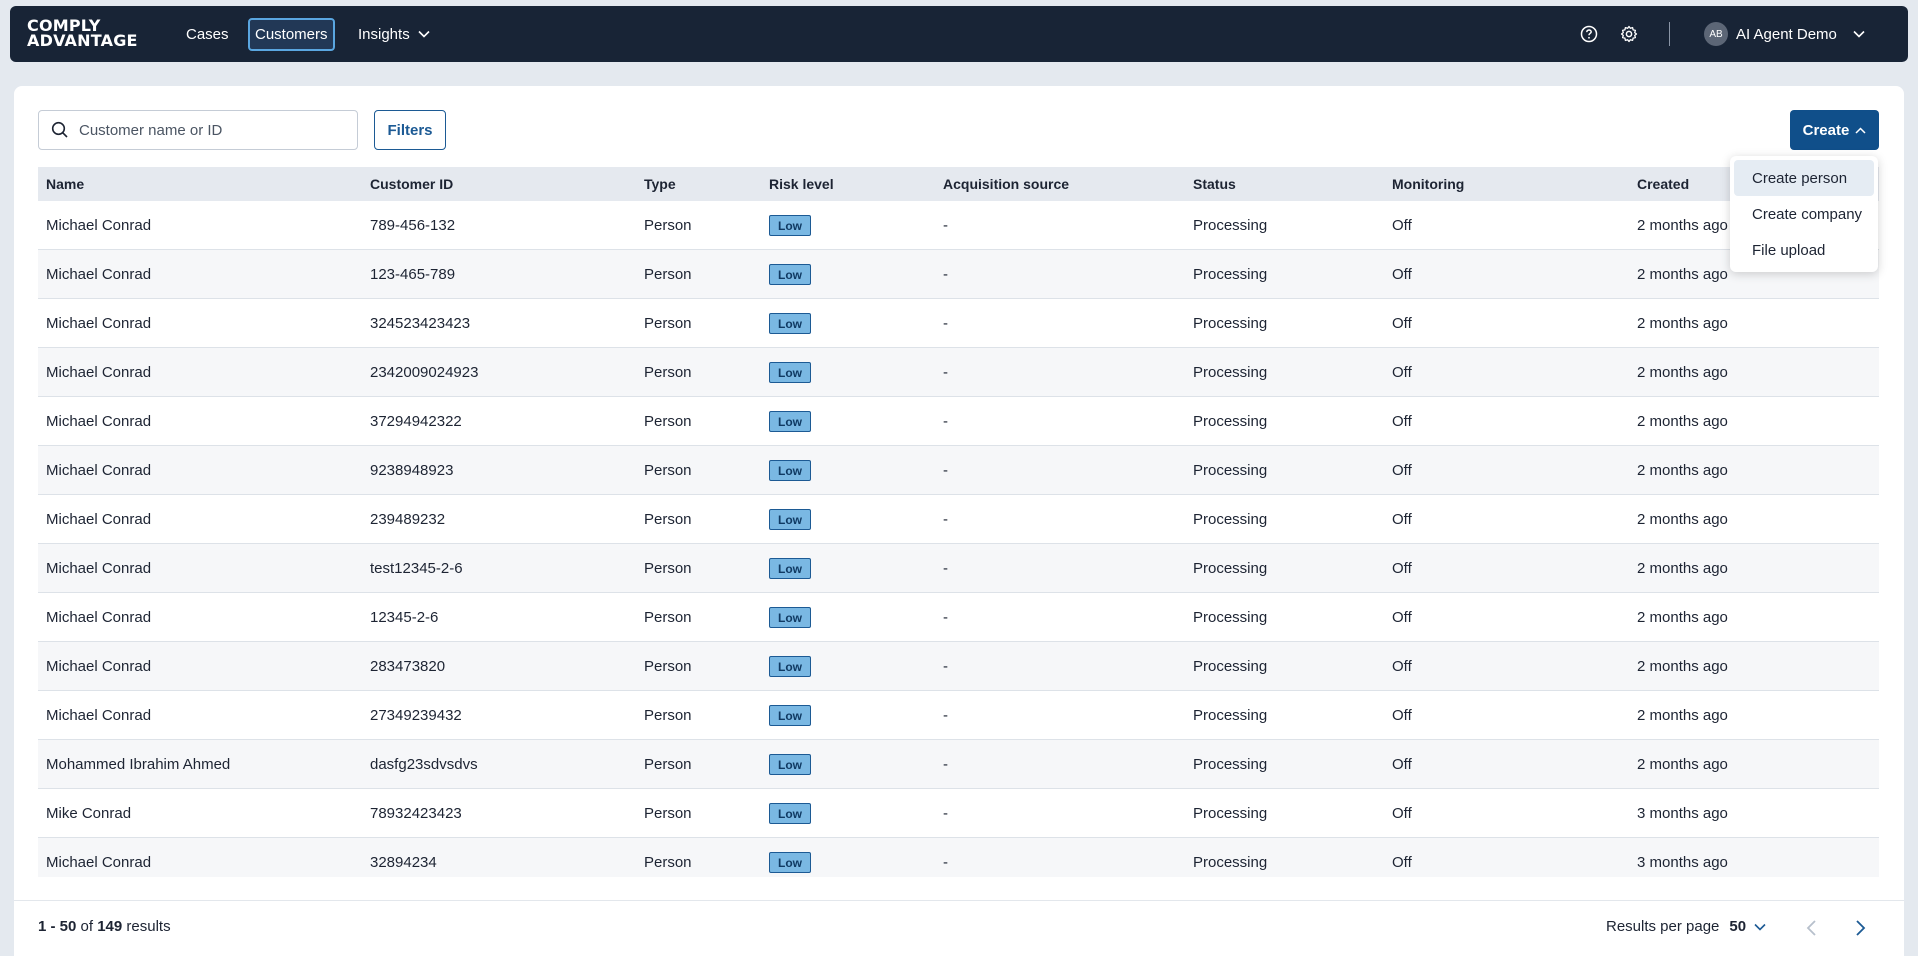  Describe the element at coordinates (416, 715) in the screenshot. I see `cell-customer-id: 27349239432` at that location.